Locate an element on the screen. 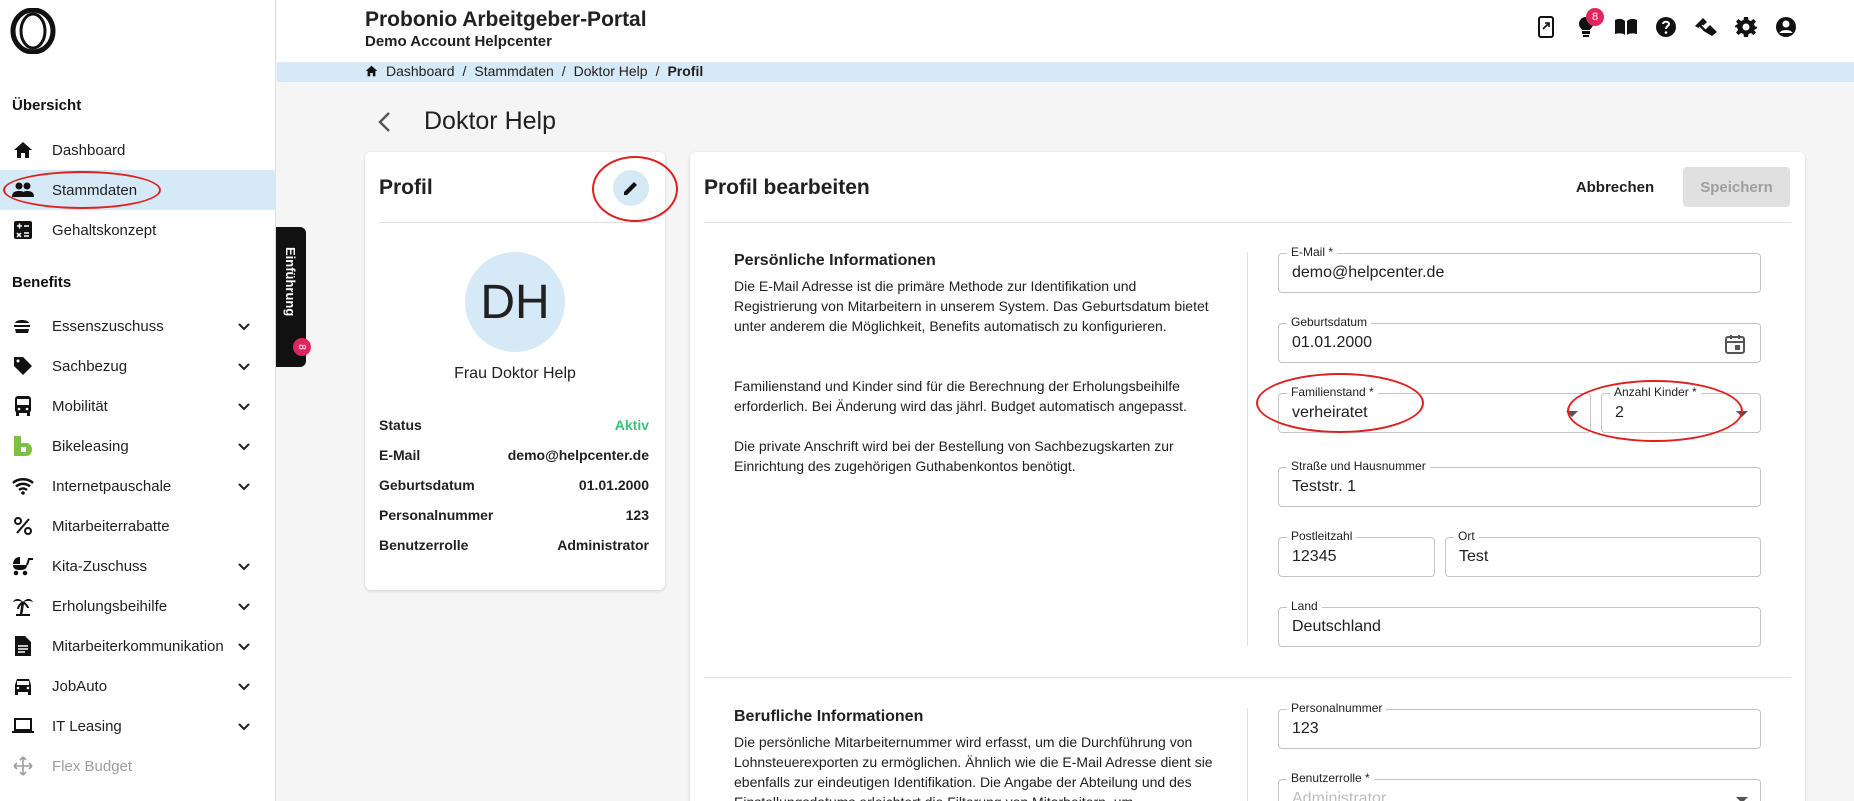 This screenshot has width=1854, height=801. sidebar-item-mitarbeiterrabatte: Mitarbeiterrabatte is located at coordinates (138, 526).